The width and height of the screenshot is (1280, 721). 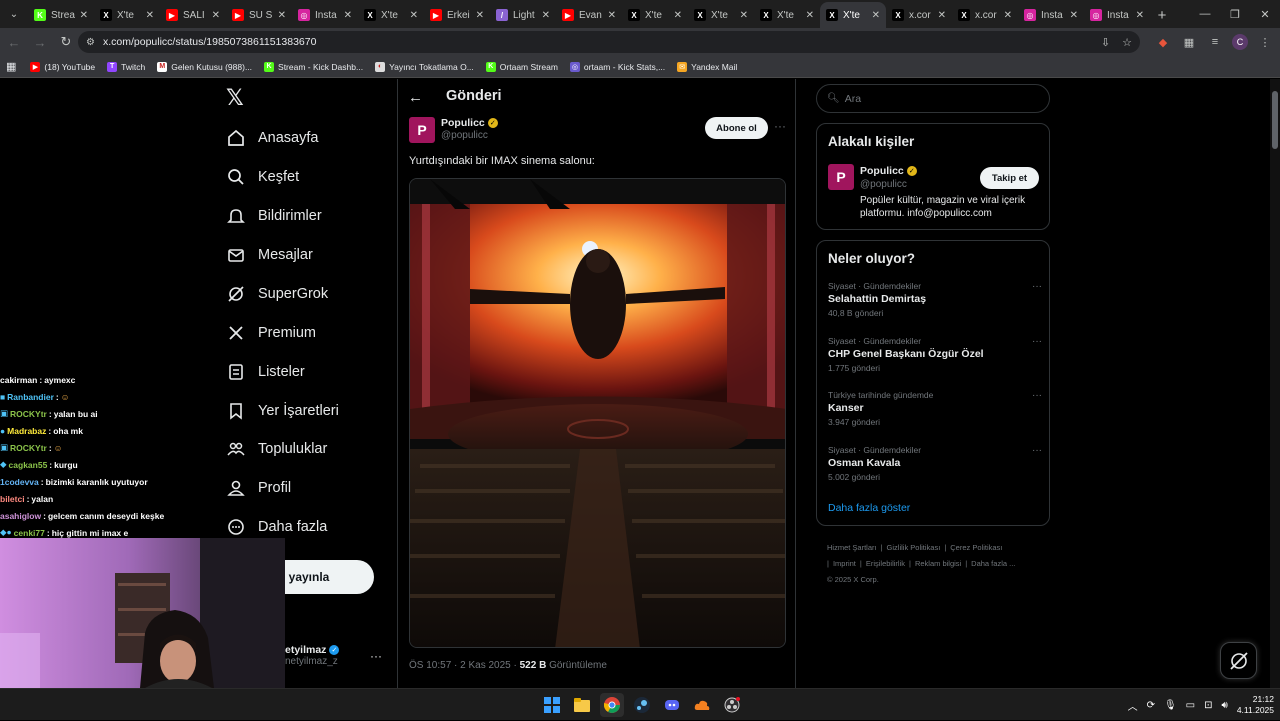 What do you see at coordinates (61, 15) in the screenshot?
I see `browser-tab: K Strea ✕` at bounding box center [61, 15].